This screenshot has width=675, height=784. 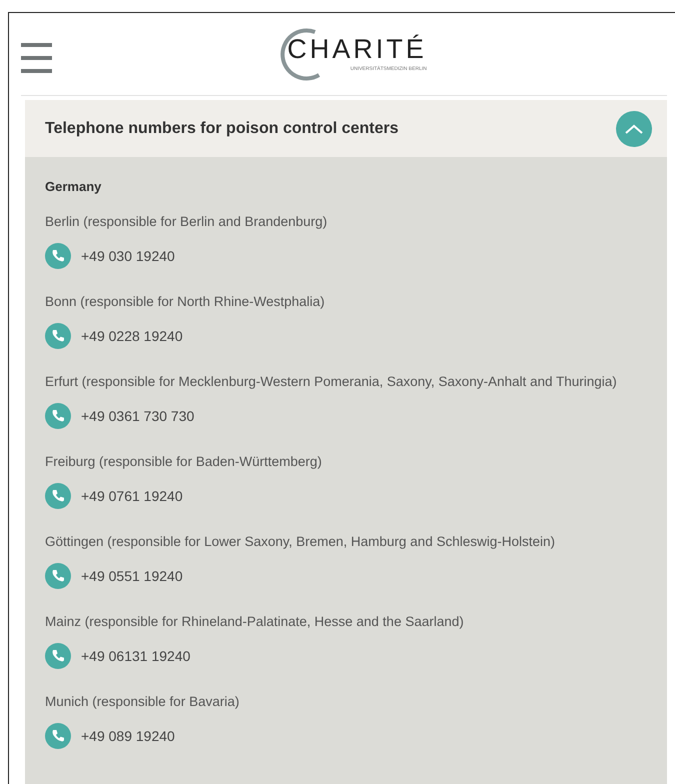 I want to click on phone-number-link: +49 0361 730 730, so click(x=137, y=416).